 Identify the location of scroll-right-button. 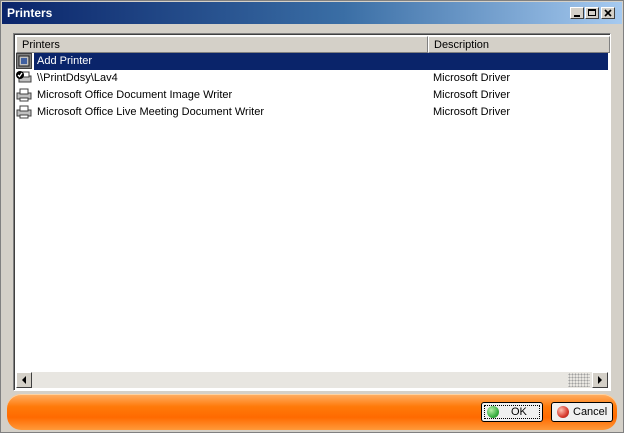
(600, 380).